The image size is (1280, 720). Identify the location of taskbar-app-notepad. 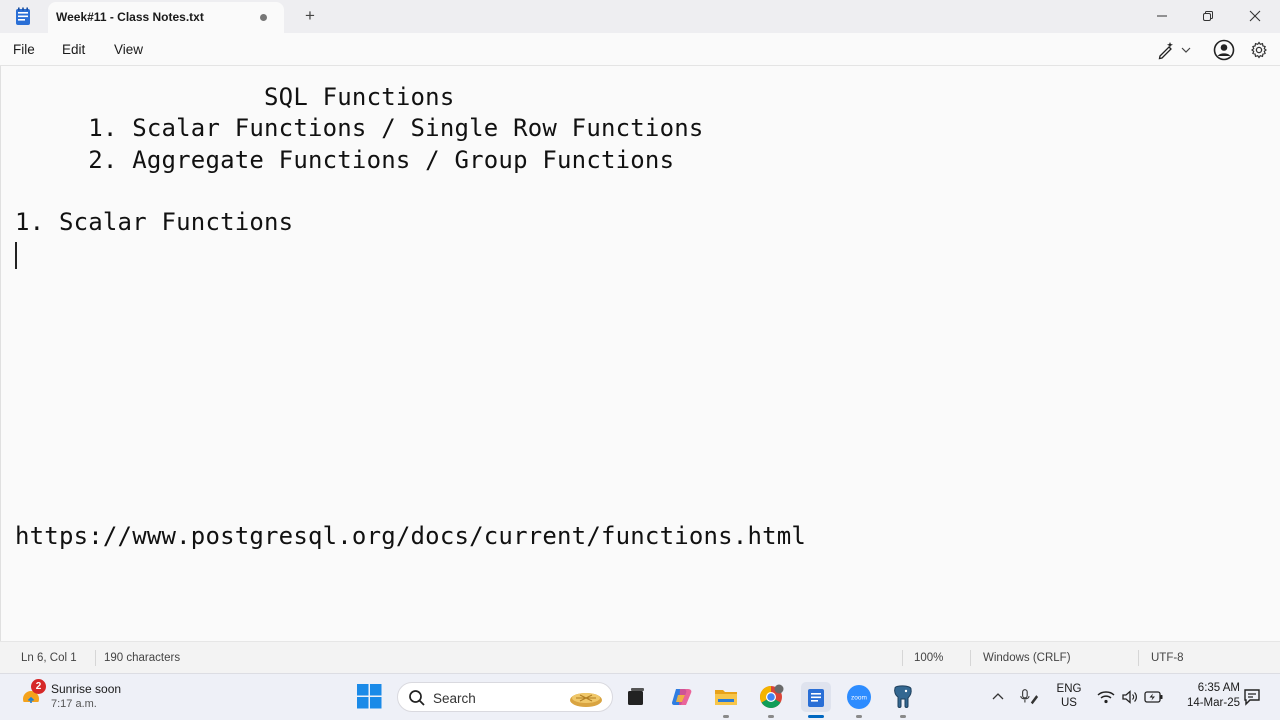
(816, 697).